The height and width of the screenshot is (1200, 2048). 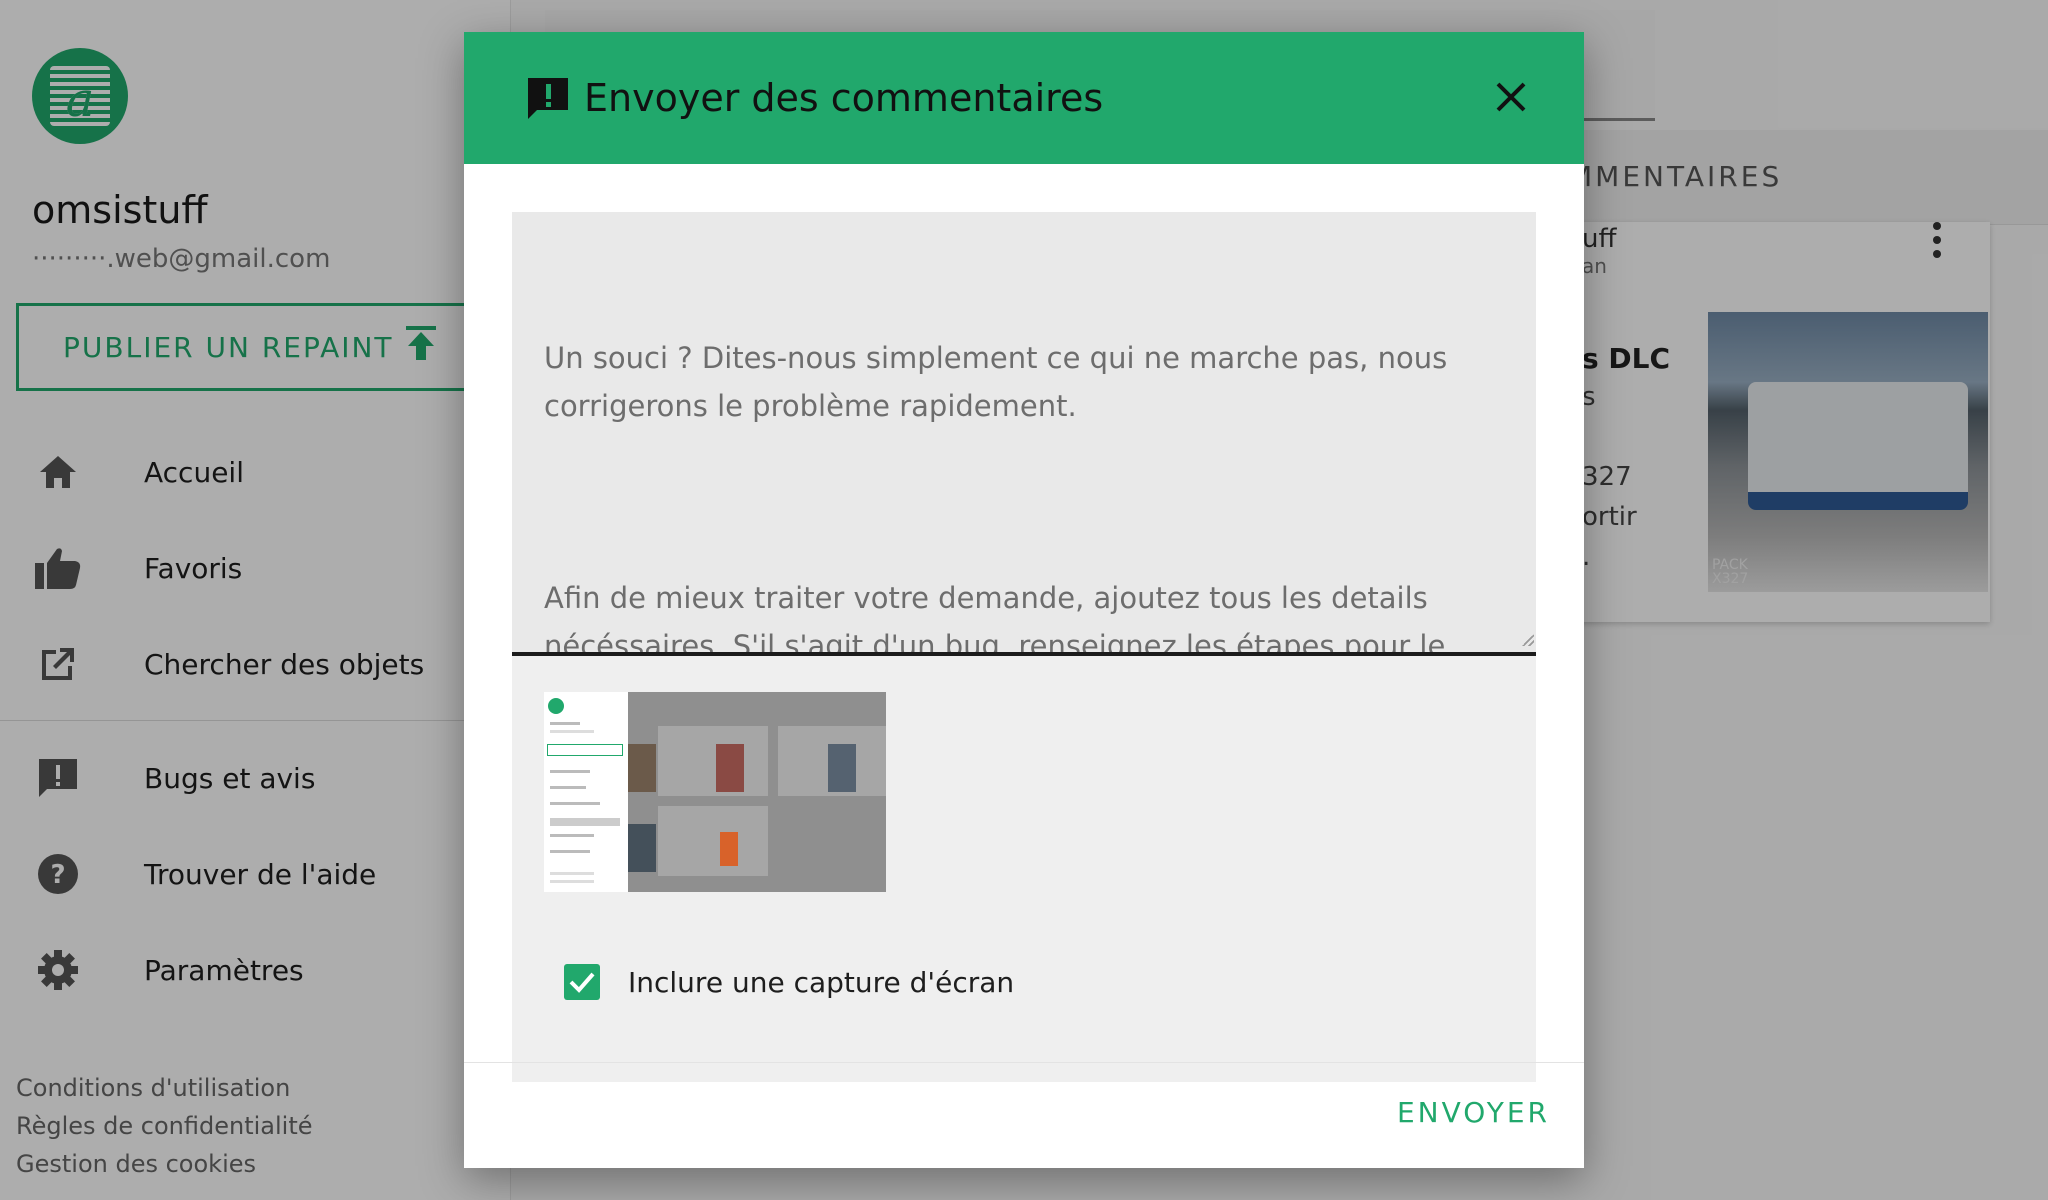 What do you see at coordinates (844, 98) in the screenshot?
I see `dialog-title: Envoyer des commentaires` at bounding box center [844, 98].